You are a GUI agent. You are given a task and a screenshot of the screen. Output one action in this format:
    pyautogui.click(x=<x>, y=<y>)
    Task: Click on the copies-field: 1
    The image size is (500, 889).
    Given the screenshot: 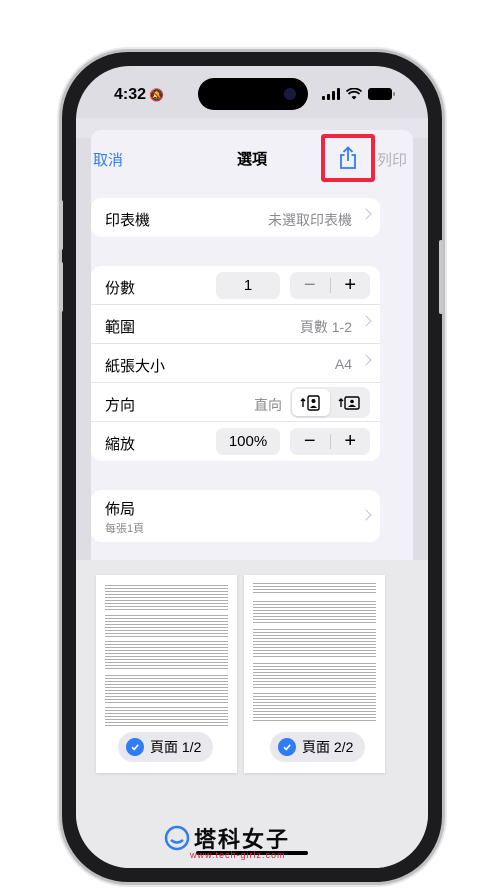 What is the action you would take?
    pyautogui.click(x=248, y=285)
    